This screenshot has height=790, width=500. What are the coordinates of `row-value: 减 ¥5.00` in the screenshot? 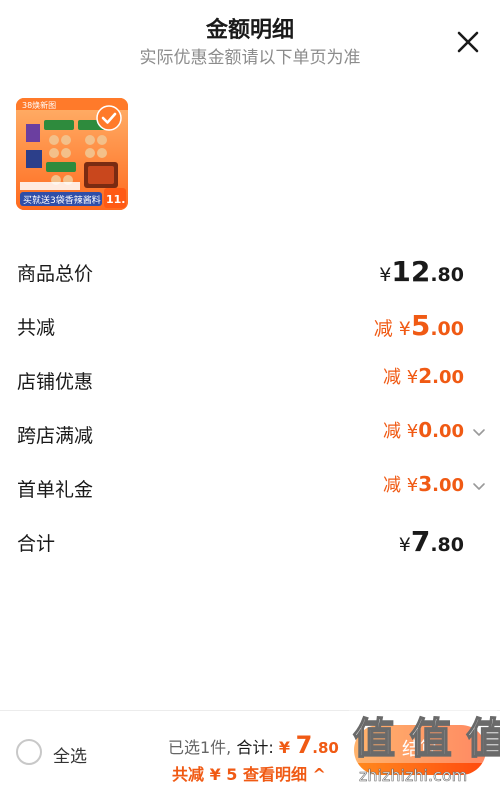 It's located at (419, 325).